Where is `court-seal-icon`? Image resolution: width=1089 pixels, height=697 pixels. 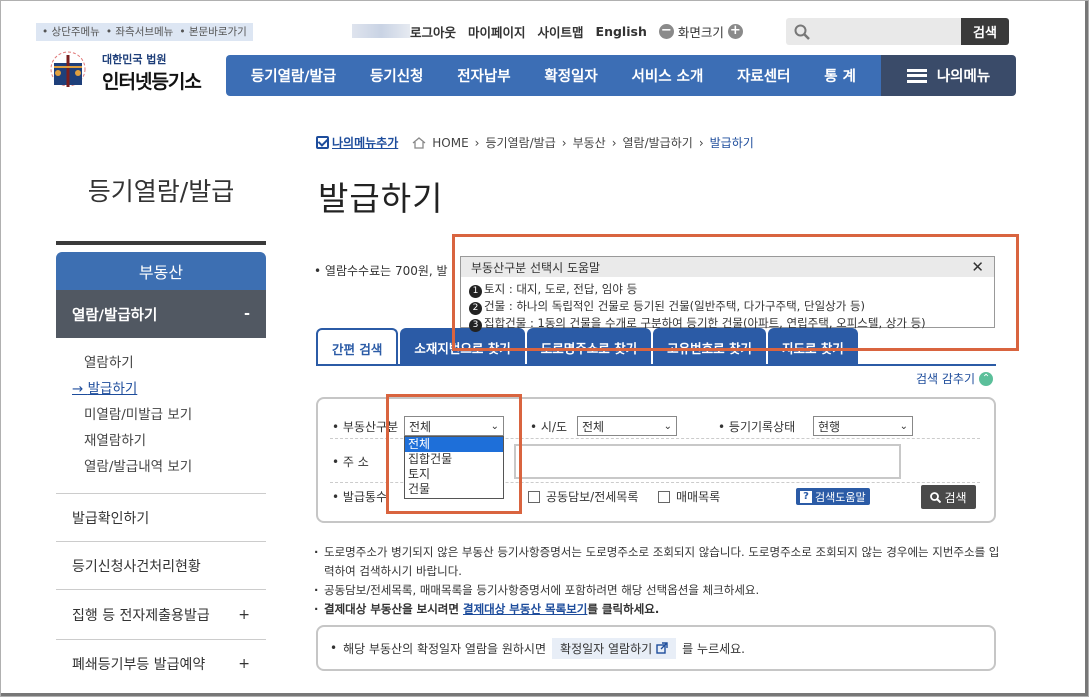
court-seal-icon is located at coordinates (68, 69).